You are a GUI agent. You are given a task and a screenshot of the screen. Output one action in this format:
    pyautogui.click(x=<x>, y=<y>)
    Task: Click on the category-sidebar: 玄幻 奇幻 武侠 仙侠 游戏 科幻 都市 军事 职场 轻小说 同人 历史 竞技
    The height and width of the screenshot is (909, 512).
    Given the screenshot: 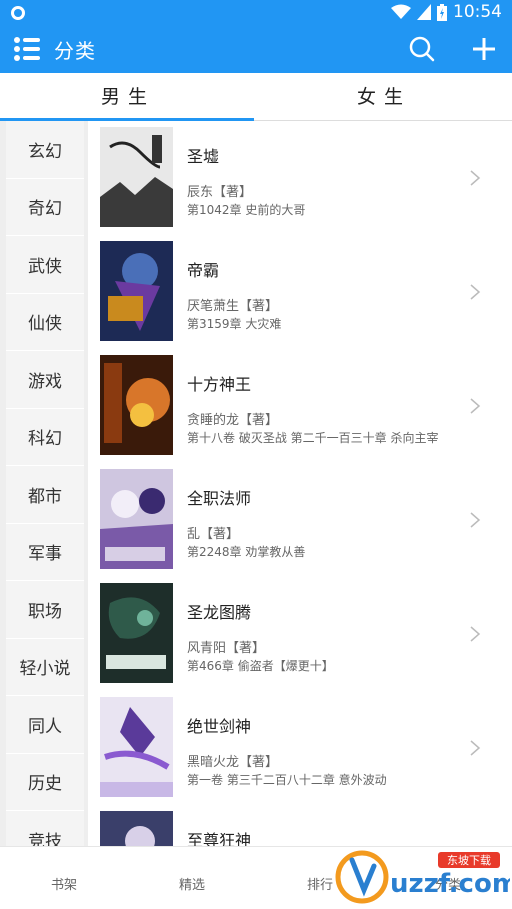 What is the action you would take?
    pyautogui.click(x=44, y=483)
    